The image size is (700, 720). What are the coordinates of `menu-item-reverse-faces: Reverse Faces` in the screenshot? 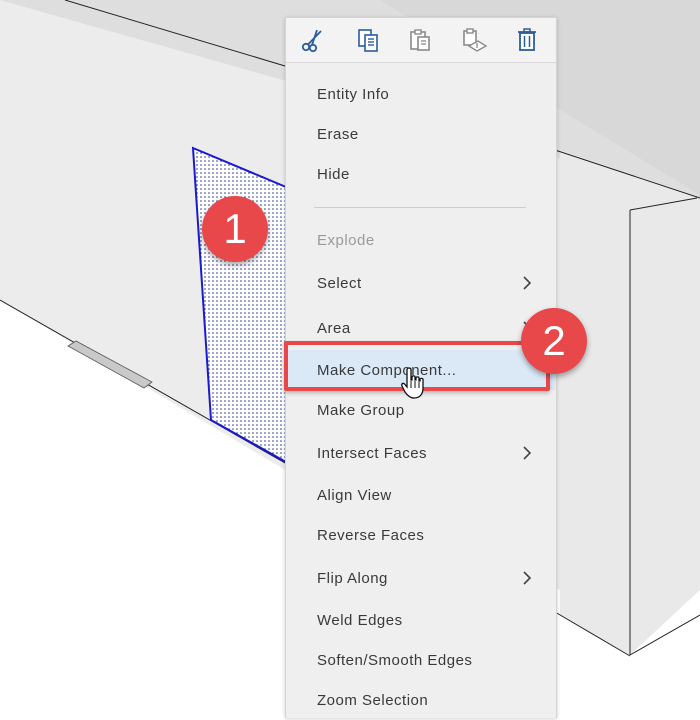 It's located at (421, 535).